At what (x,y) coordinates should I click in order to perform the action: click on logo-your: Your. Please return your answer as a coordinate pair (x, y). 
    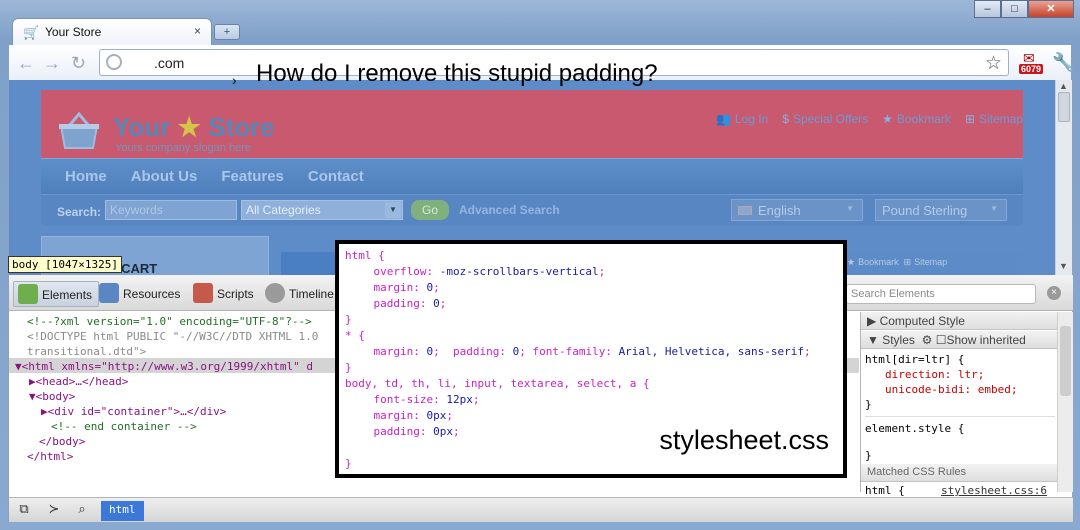
    Looking at the image, I should click on (142, 127).